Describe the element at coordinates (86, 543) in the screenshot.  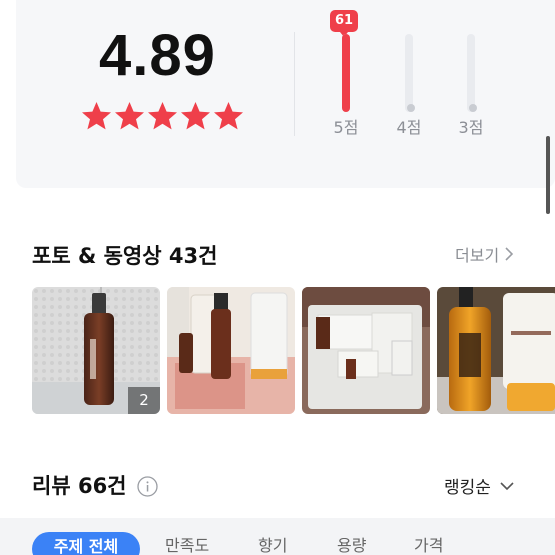
I see `filter-chip-all: 주제 전체` at that location.